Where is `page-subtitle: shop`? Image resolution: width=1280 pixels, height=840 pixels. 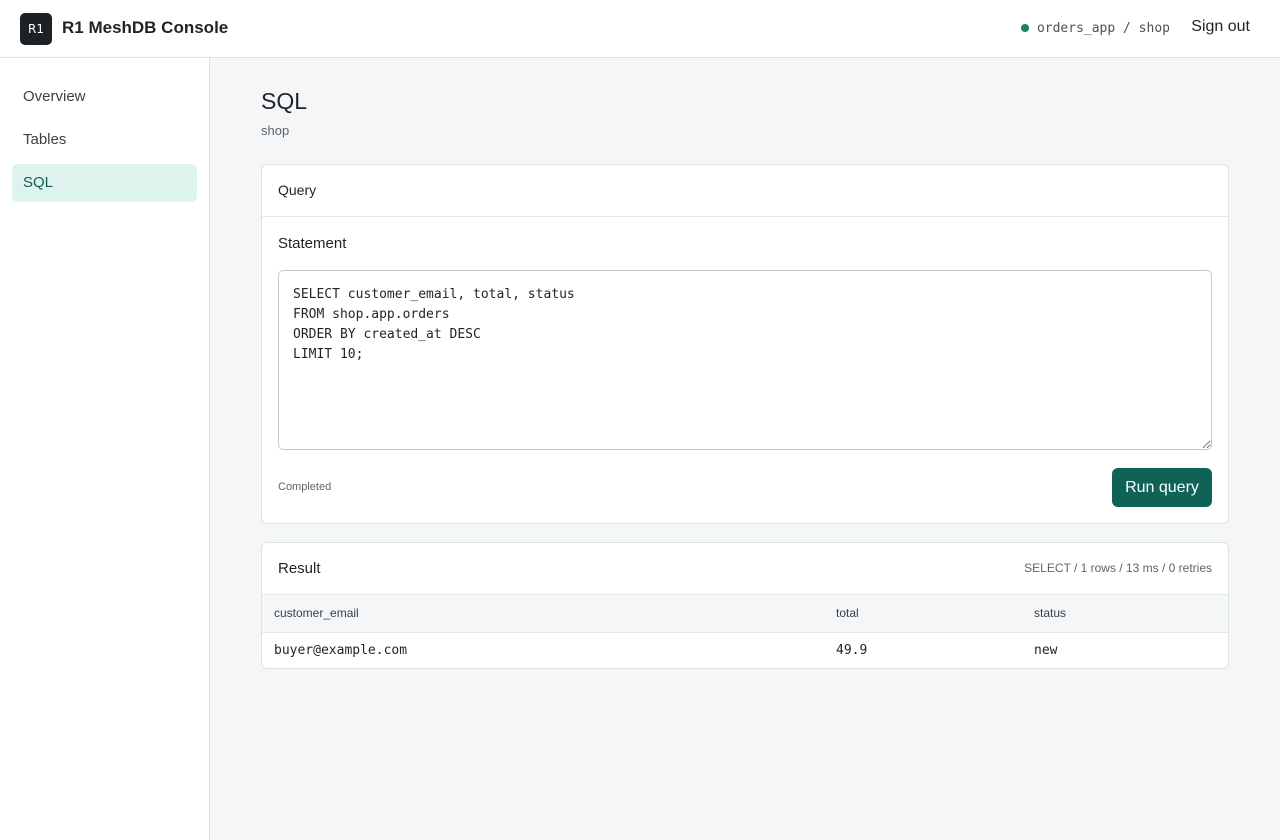
page-subtitle: shop is located at coordinates (275, 130).